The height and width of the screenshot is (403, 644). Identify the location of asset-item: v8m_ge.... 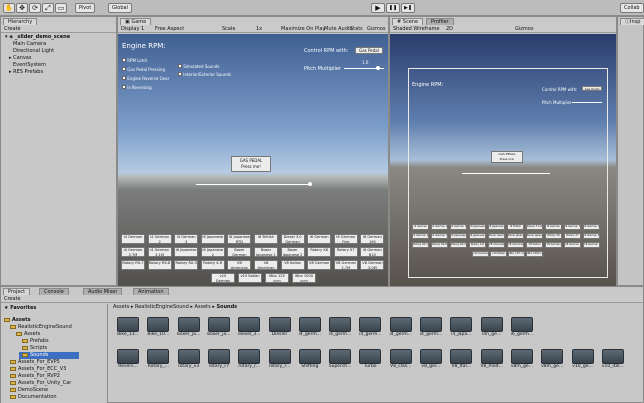
(552, 363).